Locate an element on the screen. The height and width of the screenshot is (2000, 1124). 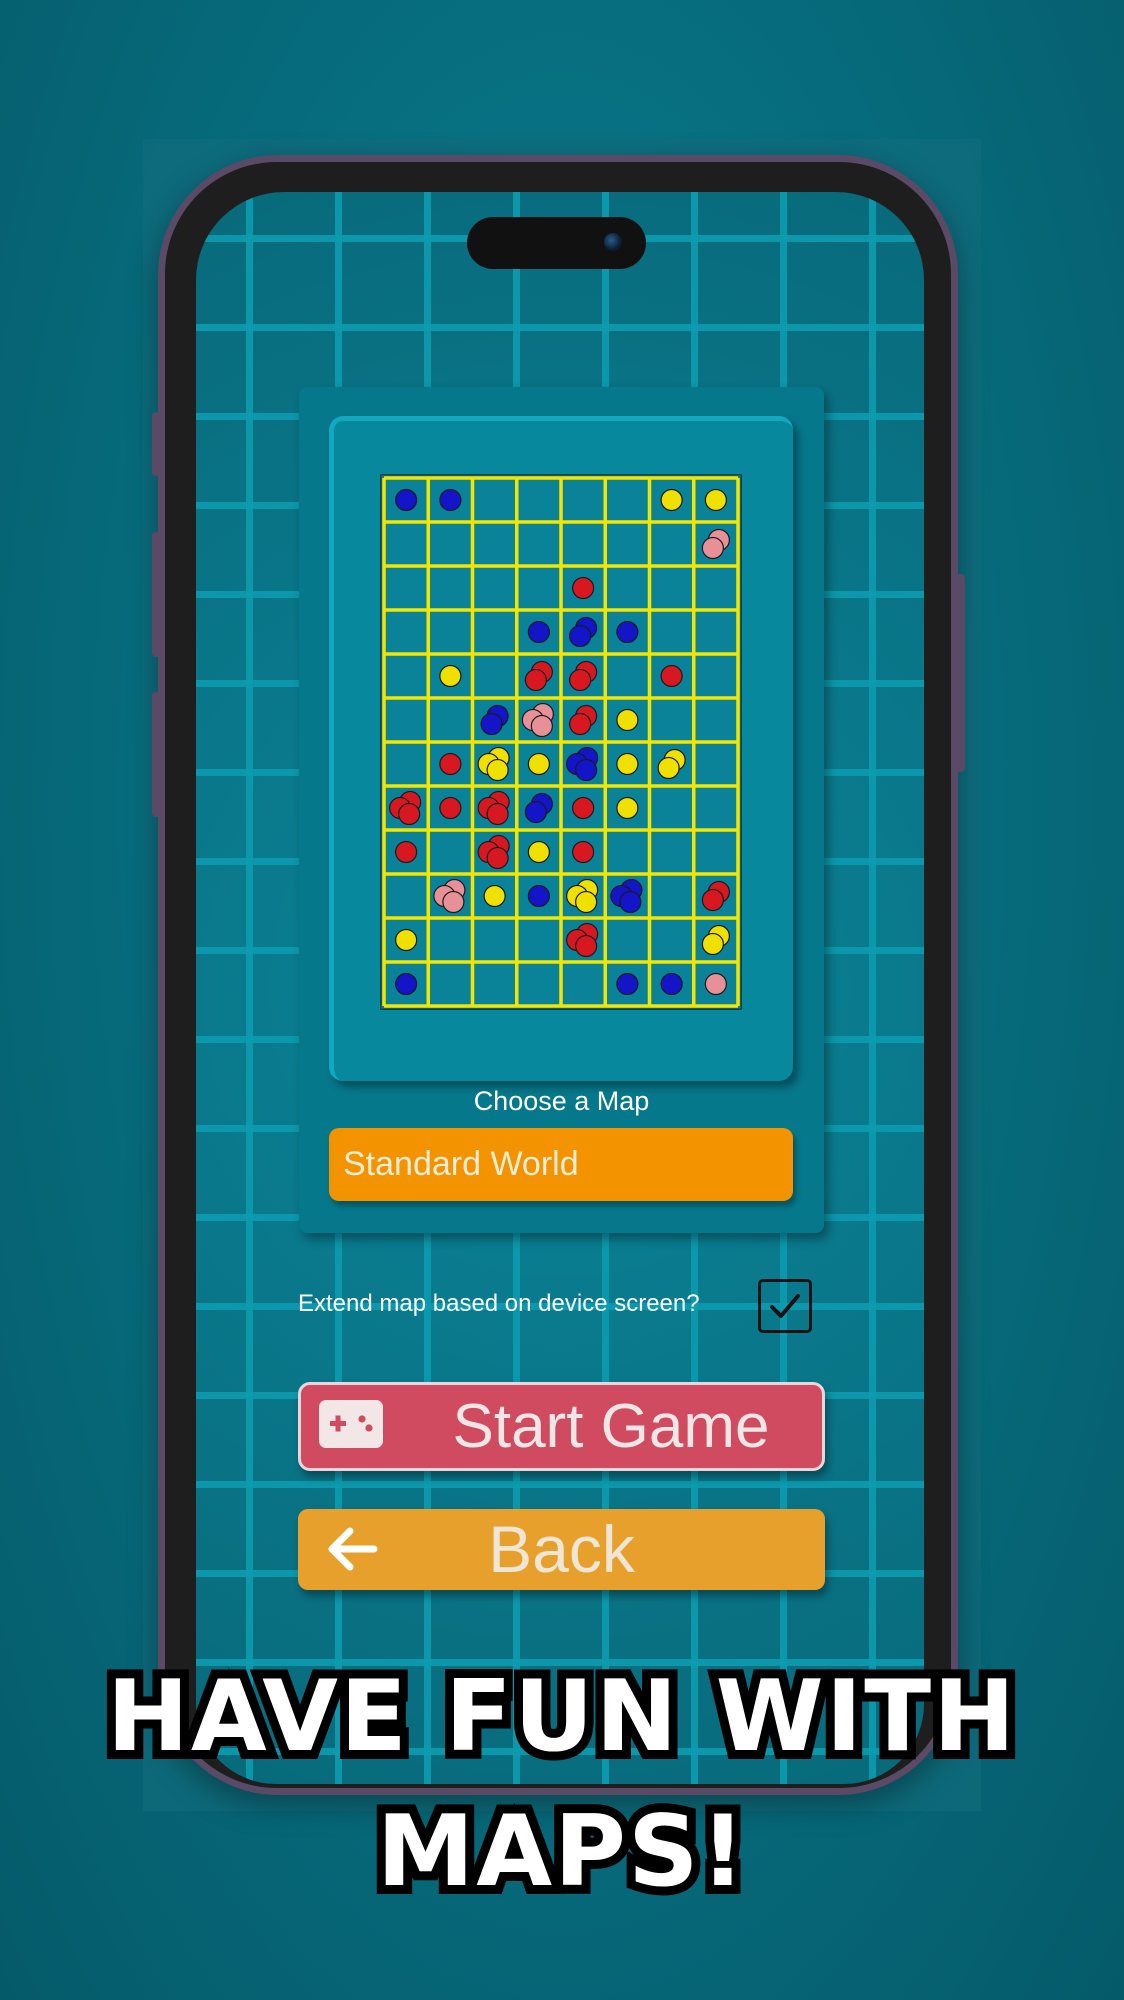
camera-icon is located at coordinates (613, 242).